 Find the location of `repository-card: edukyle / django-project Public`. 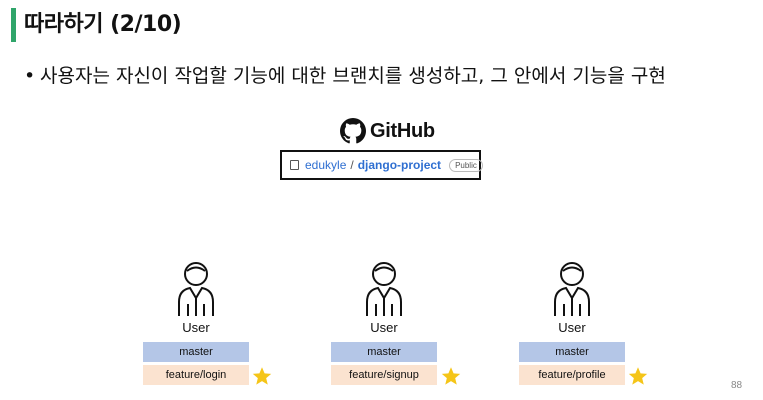

repository-card: edukyle / django-project Public is located at coordinates (381, 165).